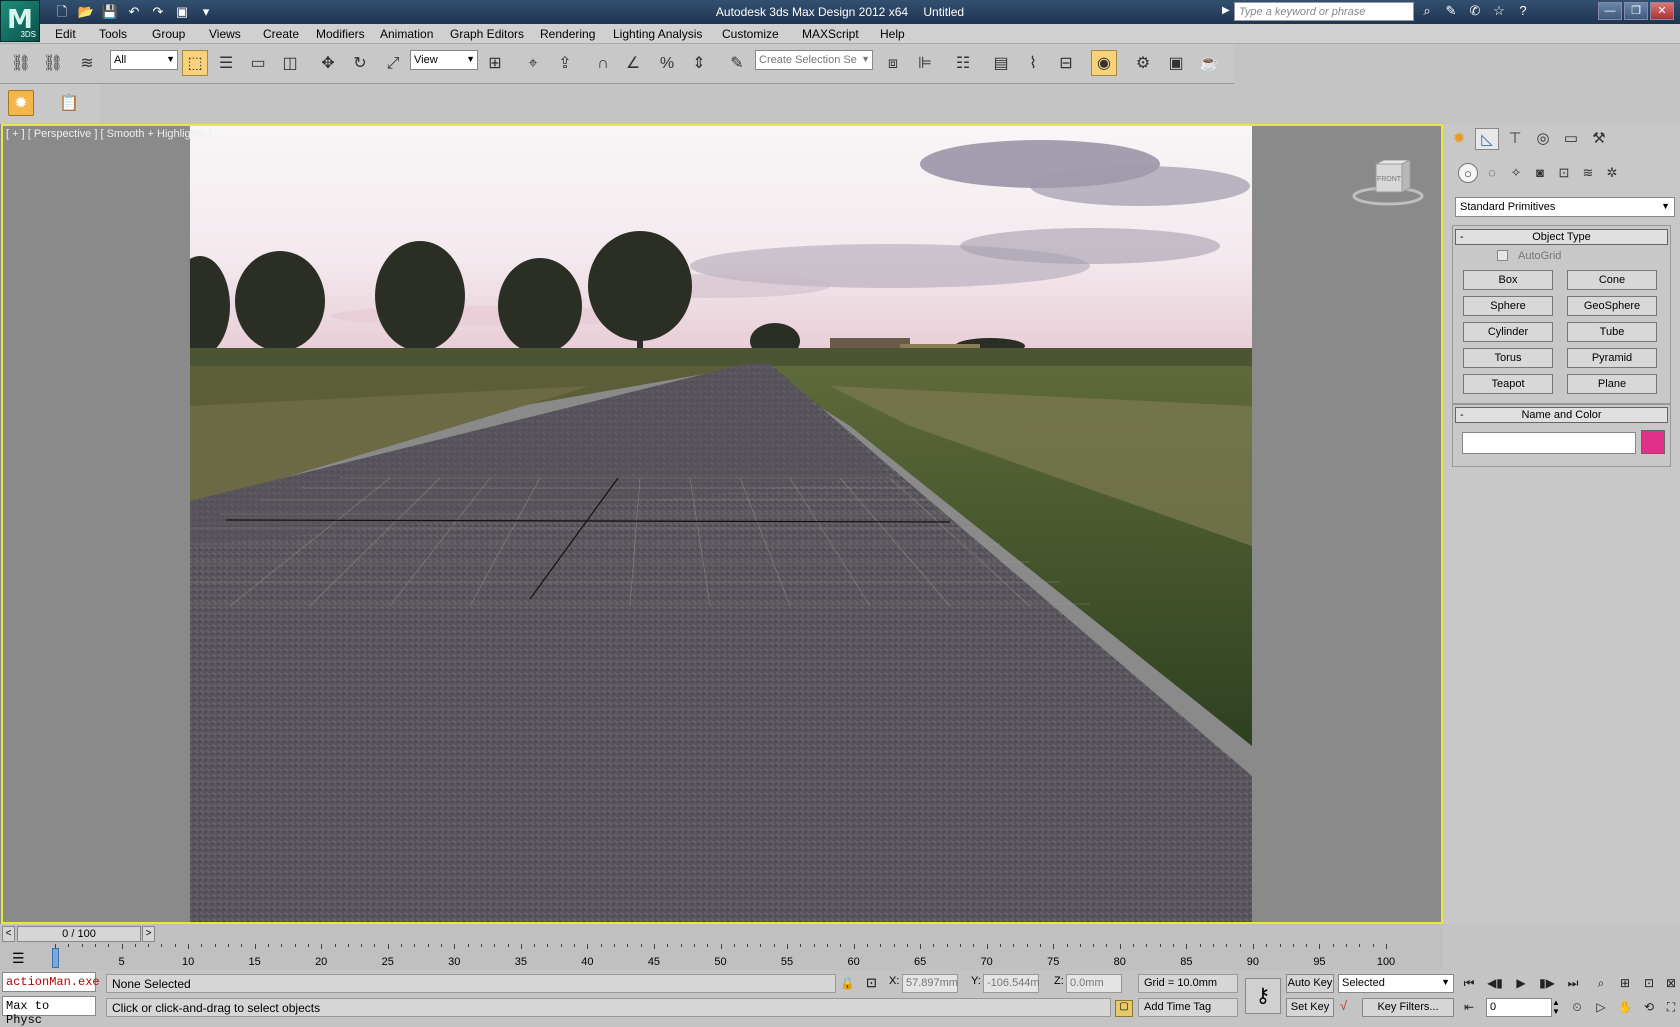  What do you see at coordinates (963, 63) in the screenshot?
I see `layer-manager-icon: ☷` at bounding box center [963, 63].